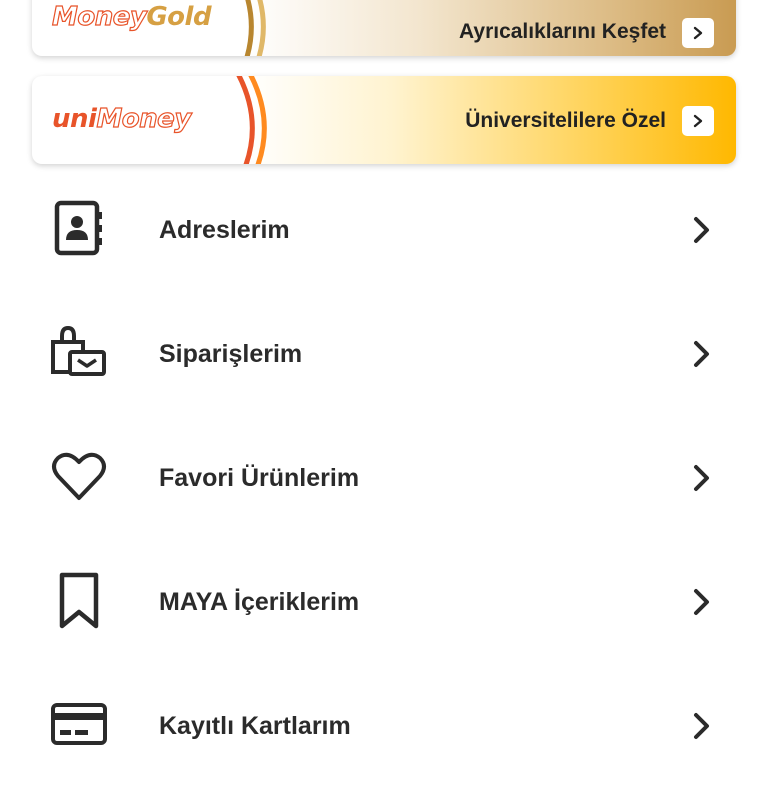 Image resolution: width=768 pixels, height=788 pixels. Describe the element at coordinates (565, 120) in the screenshot. I see `uni-money-cta-text: Üniversitelilere Özel` at that location.